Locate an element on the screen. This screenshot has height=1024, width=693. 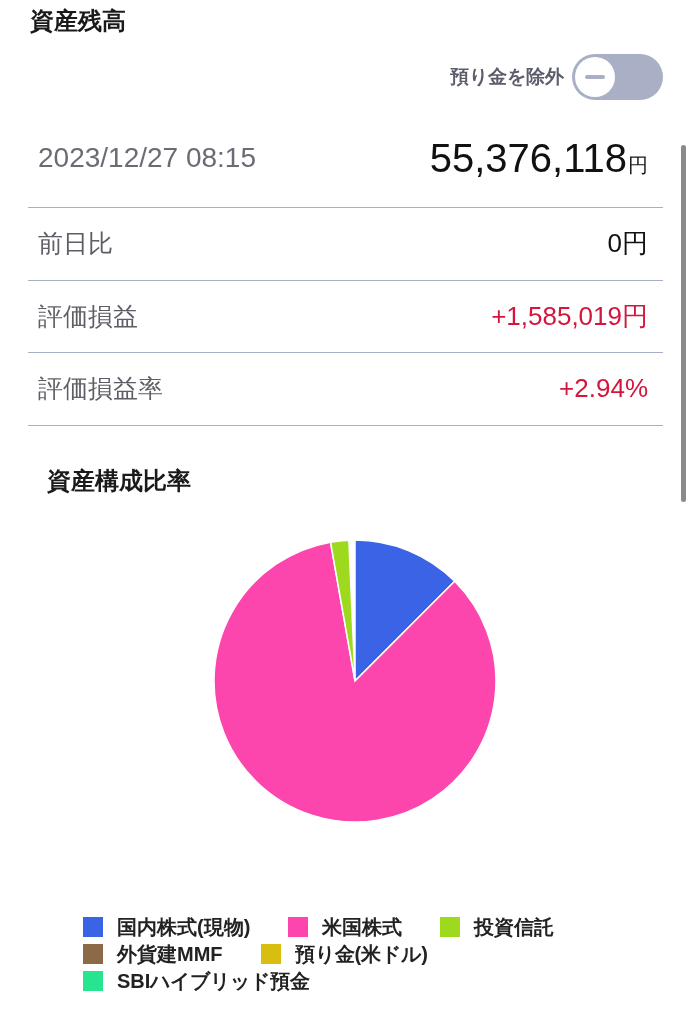
minus-icon is located at coordinates (595, 77).